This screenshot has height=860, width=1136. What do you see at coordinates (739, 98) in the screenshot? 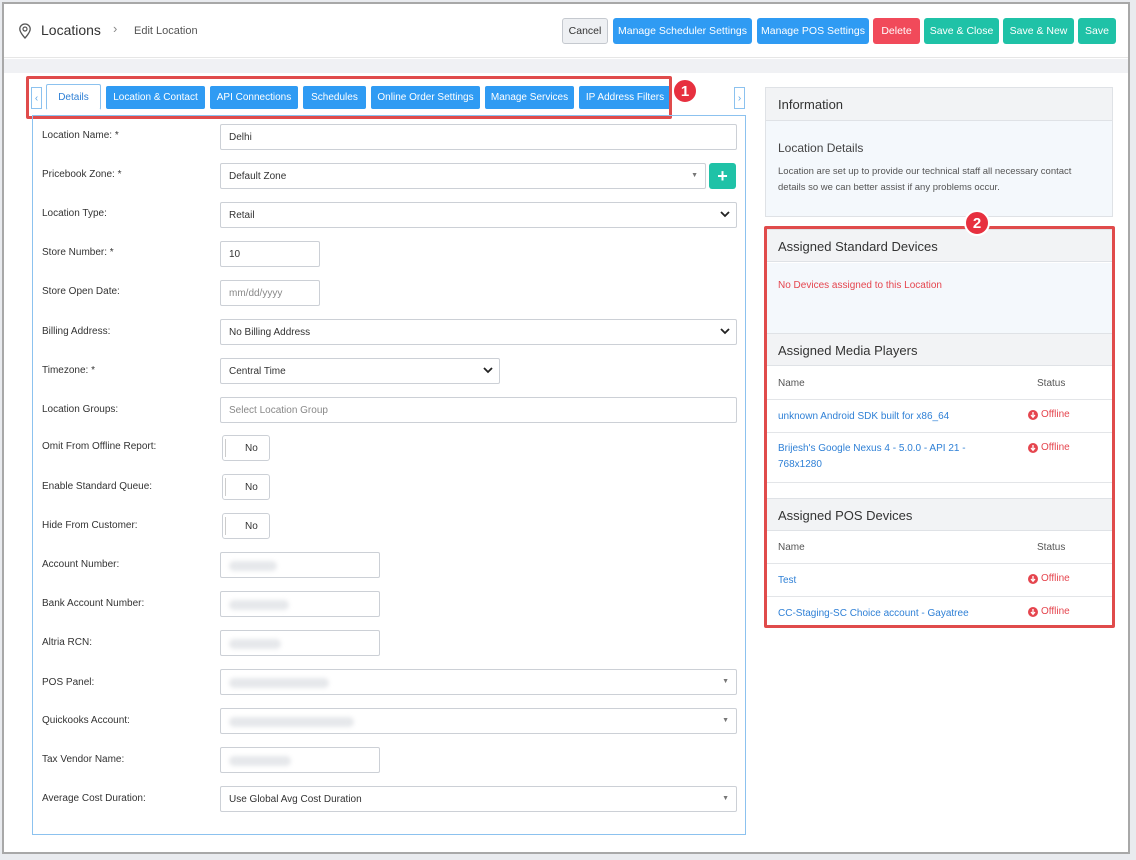
I see `tabs-next-arrow: ›` at bounding box center [739, 98].